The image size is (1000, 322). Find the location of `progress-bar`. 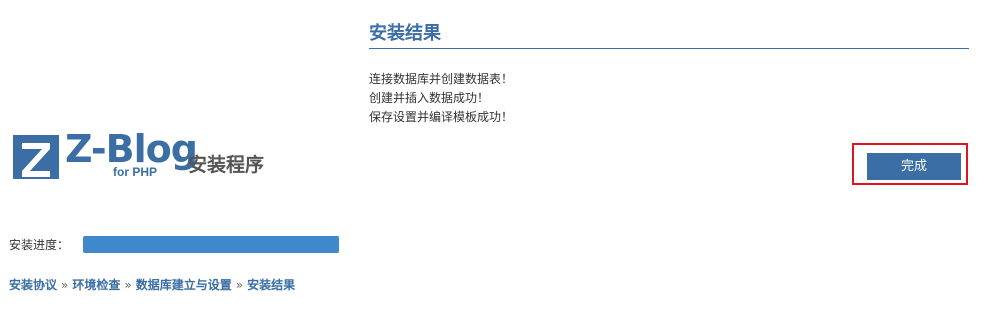

progress-bar is located at coordinates (211, 244).